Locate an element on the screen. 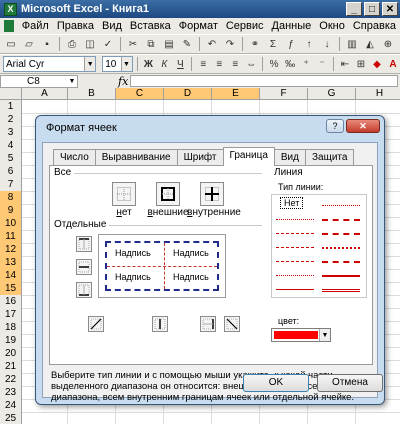  row-header: 19 is located at coordinates (11, 341).